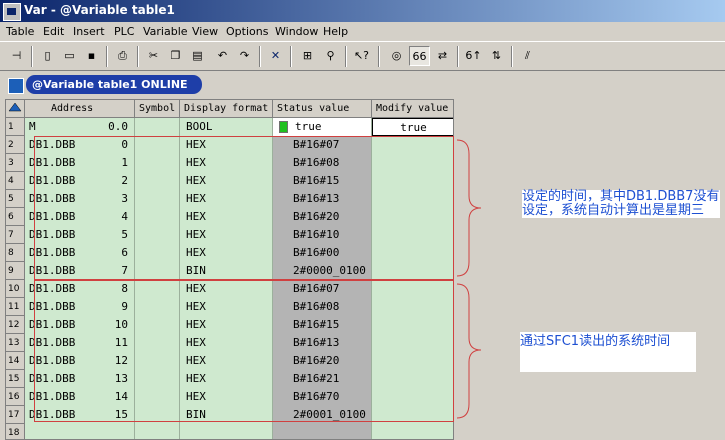 The image size is (725, 440). I want to click on row-number: 18, so click(15, 431).